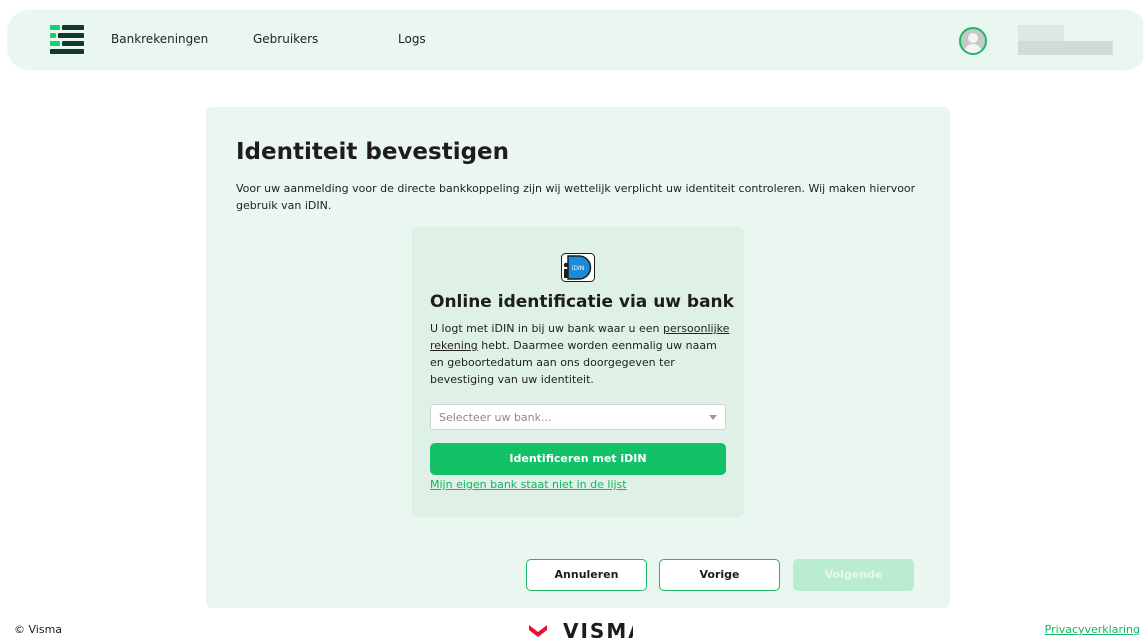 The width and height of the screenshot is (1143, 638). What do you see at coordinates (719, 575) in the screenshot?
I see `previous-button: Vorige` at bounding box center [719, 575].